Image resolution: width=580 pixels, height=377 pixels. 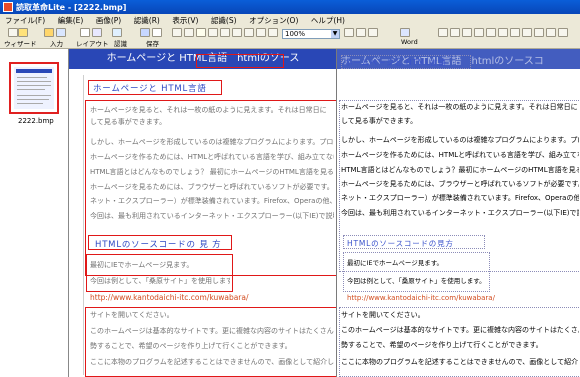 What do you see at coordinates (373, 32) in the screenshot?
I see `table-region-icon` at bounding box center [373, 32].